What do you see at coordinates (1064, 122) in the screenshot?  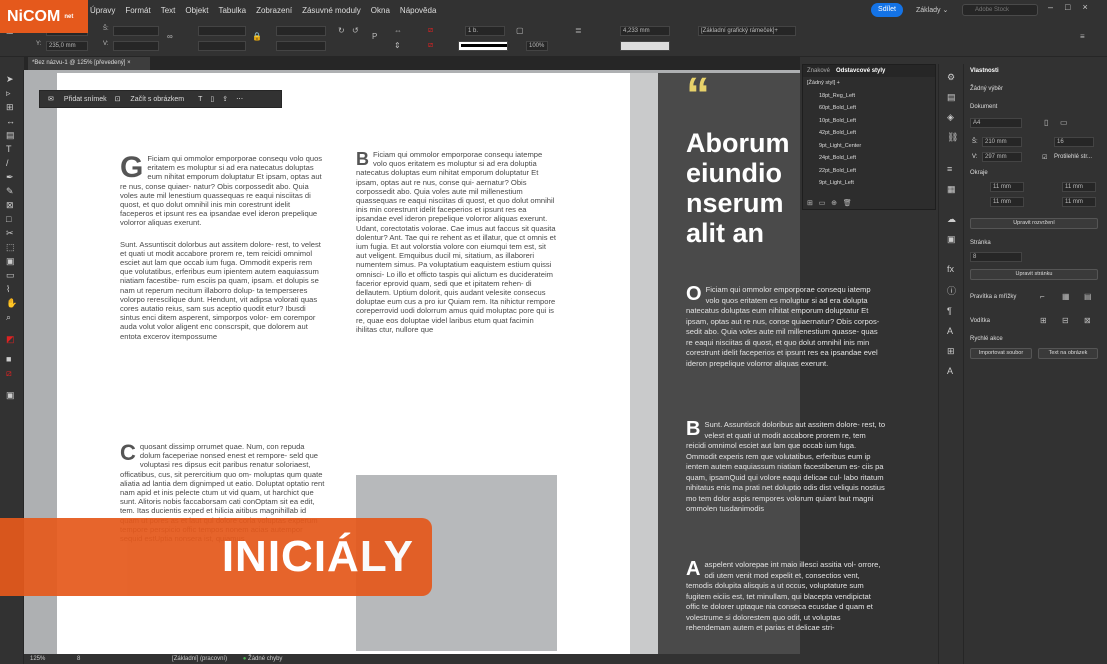 I see `landscape-icon: ▭` at bounding box center [1064, 122].